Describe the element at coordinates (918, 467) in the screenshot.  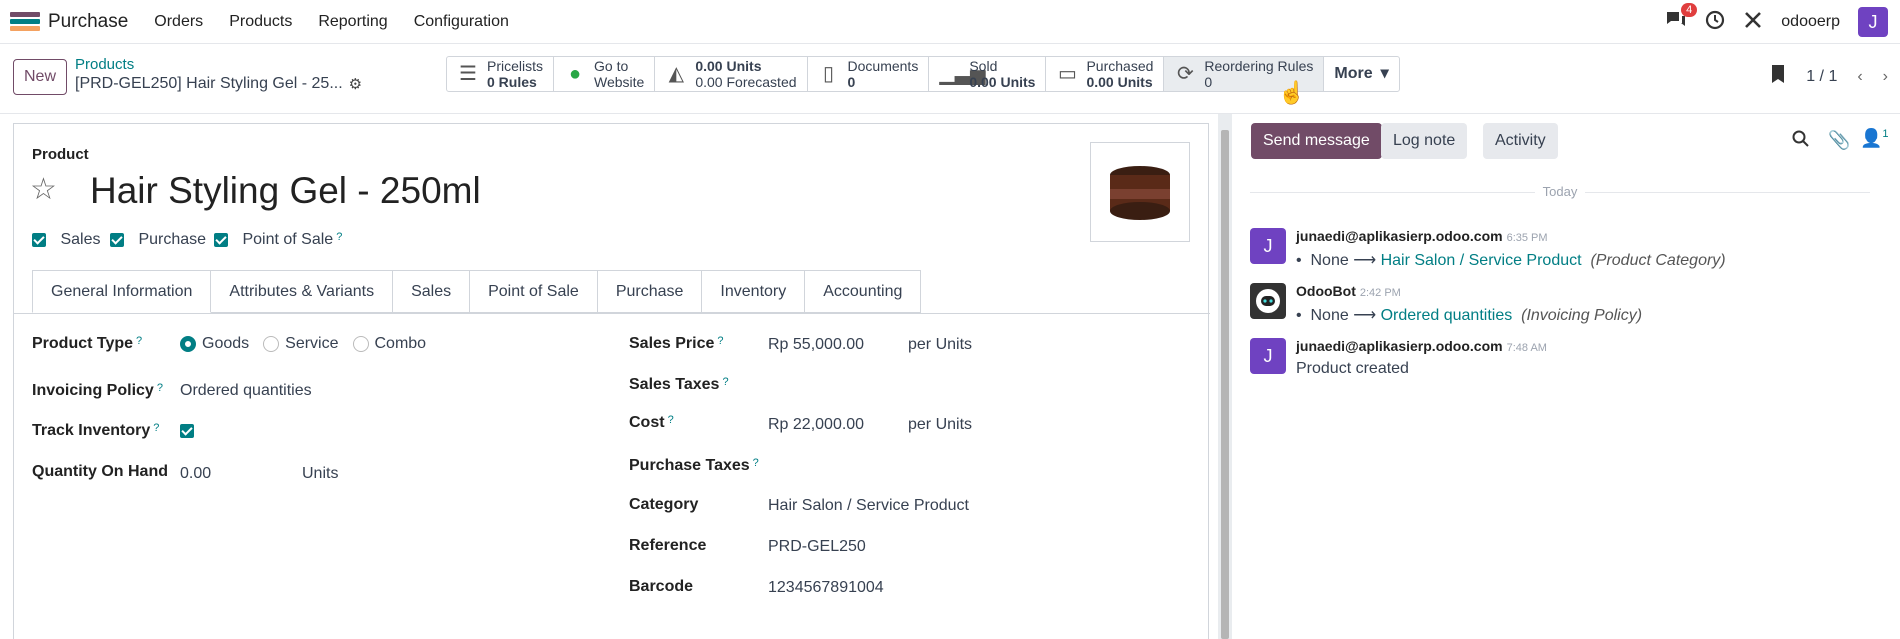
I see `purchase-taxes-input` at that location.